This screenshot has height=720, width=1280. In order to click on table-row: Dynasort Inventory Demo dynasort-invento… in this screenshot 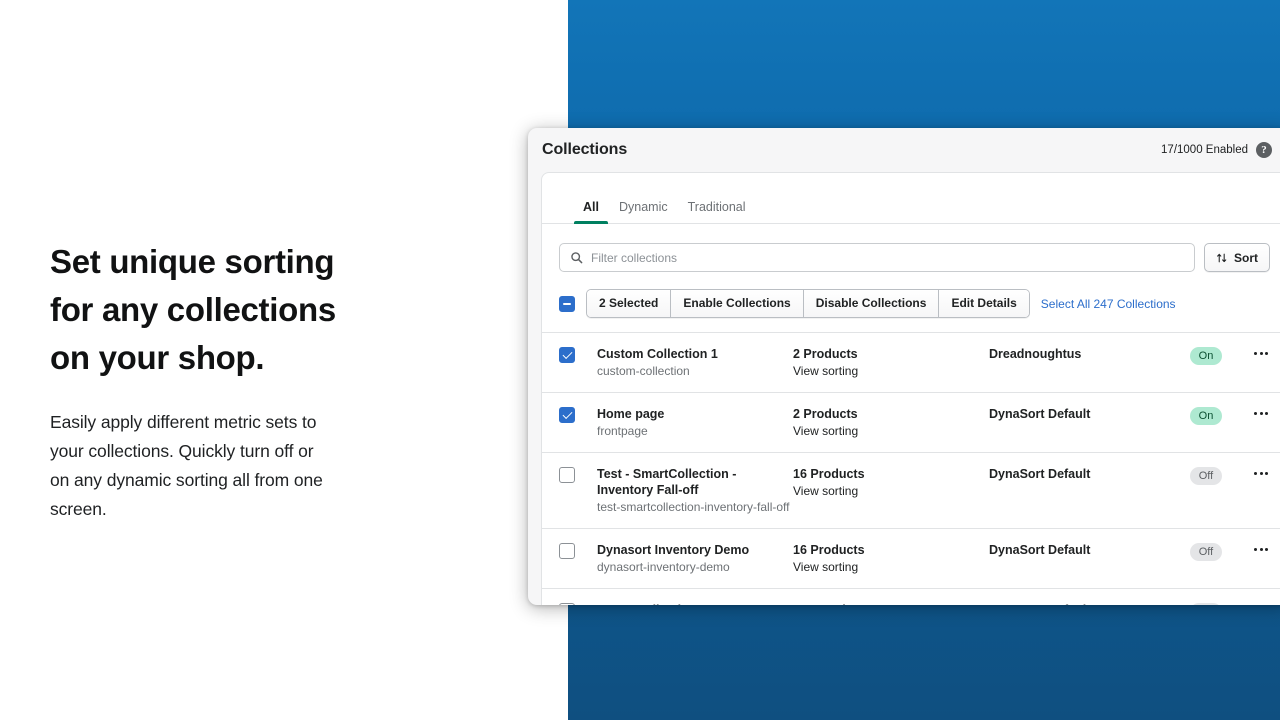, I will do `click(911, 559)`.